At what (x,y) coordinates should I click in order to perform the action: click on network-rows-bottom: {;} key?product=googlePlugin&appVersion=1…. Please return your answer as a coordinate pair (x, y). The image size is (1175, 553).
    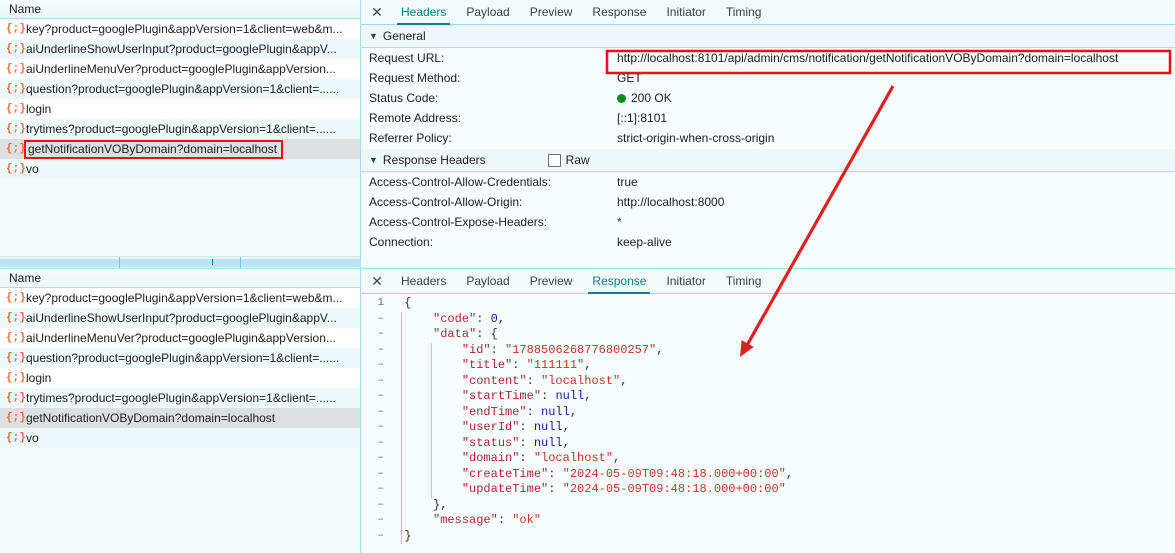
    Looking at the image, I should click on (180, 420).